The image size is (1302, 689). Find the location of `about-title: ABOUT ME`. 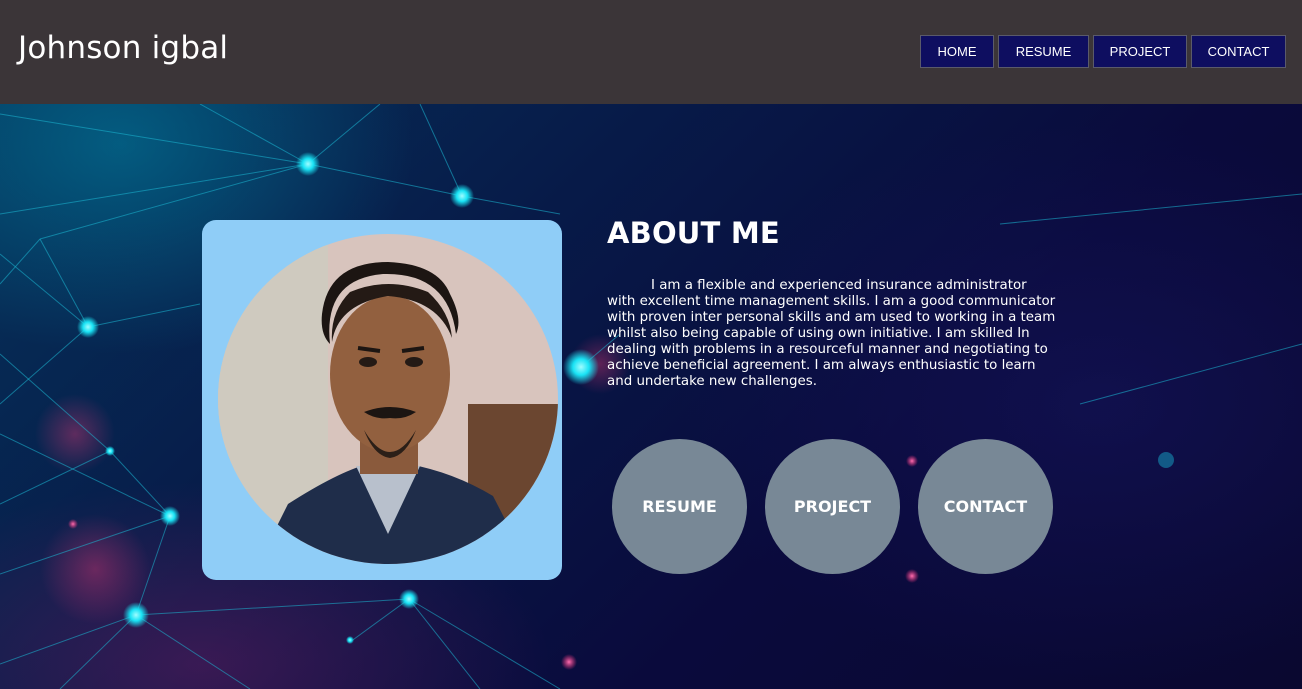

about-title: ABOUT ME is located at coordinates (693, 233).